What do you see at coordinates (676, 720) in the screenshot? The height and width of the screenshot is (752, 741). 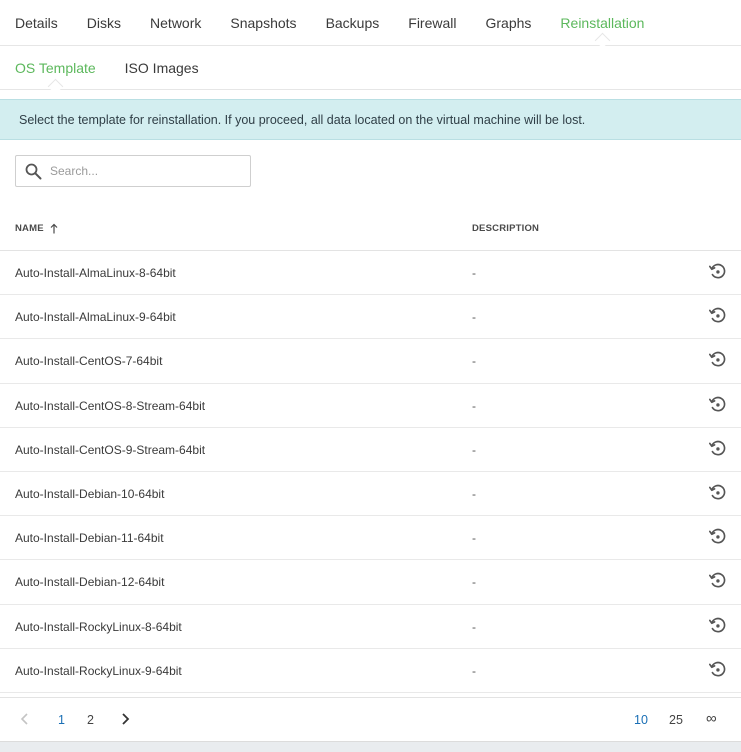 I see `page-size-25: 25` at bounding box center [676, 720].